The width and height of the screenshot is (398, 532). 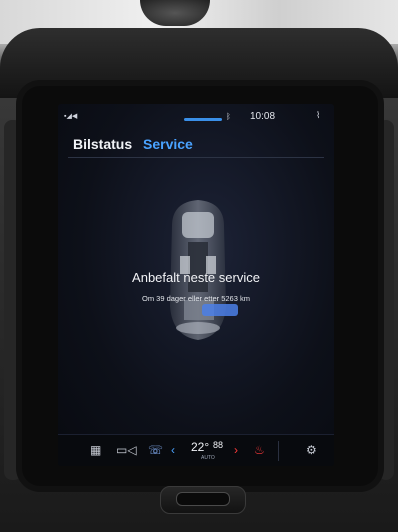 What do you see at coordinates (196, 157) in the screenshot?
I see `tab-divider` at bounding box center [196, 157].